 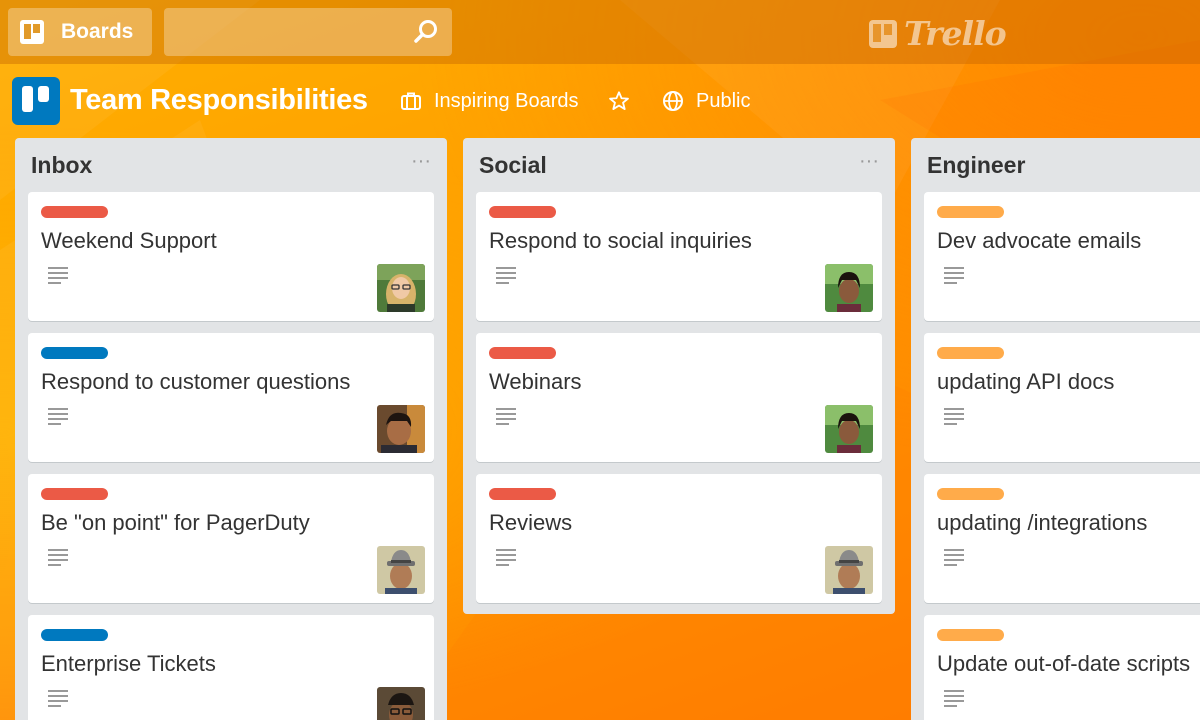 What do you see at coordinates (679, 256) in the screenshot?
I see `card: Respond to social inquiries` at bounding box center [679, 256].